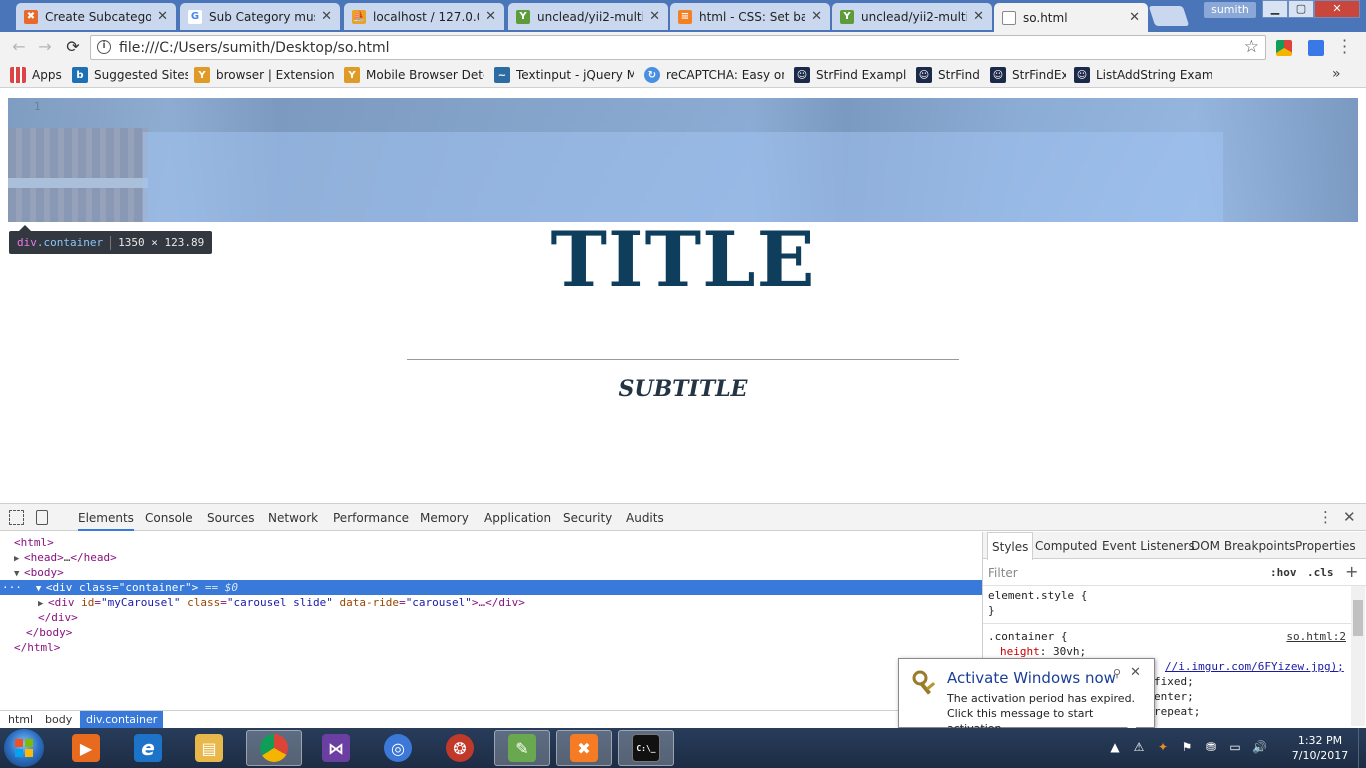 The image size is (1366, 768). Describe the element at coordinates (1251, 47) in the screenshot. I see `bookmark-star-icon: ☆` at that location.